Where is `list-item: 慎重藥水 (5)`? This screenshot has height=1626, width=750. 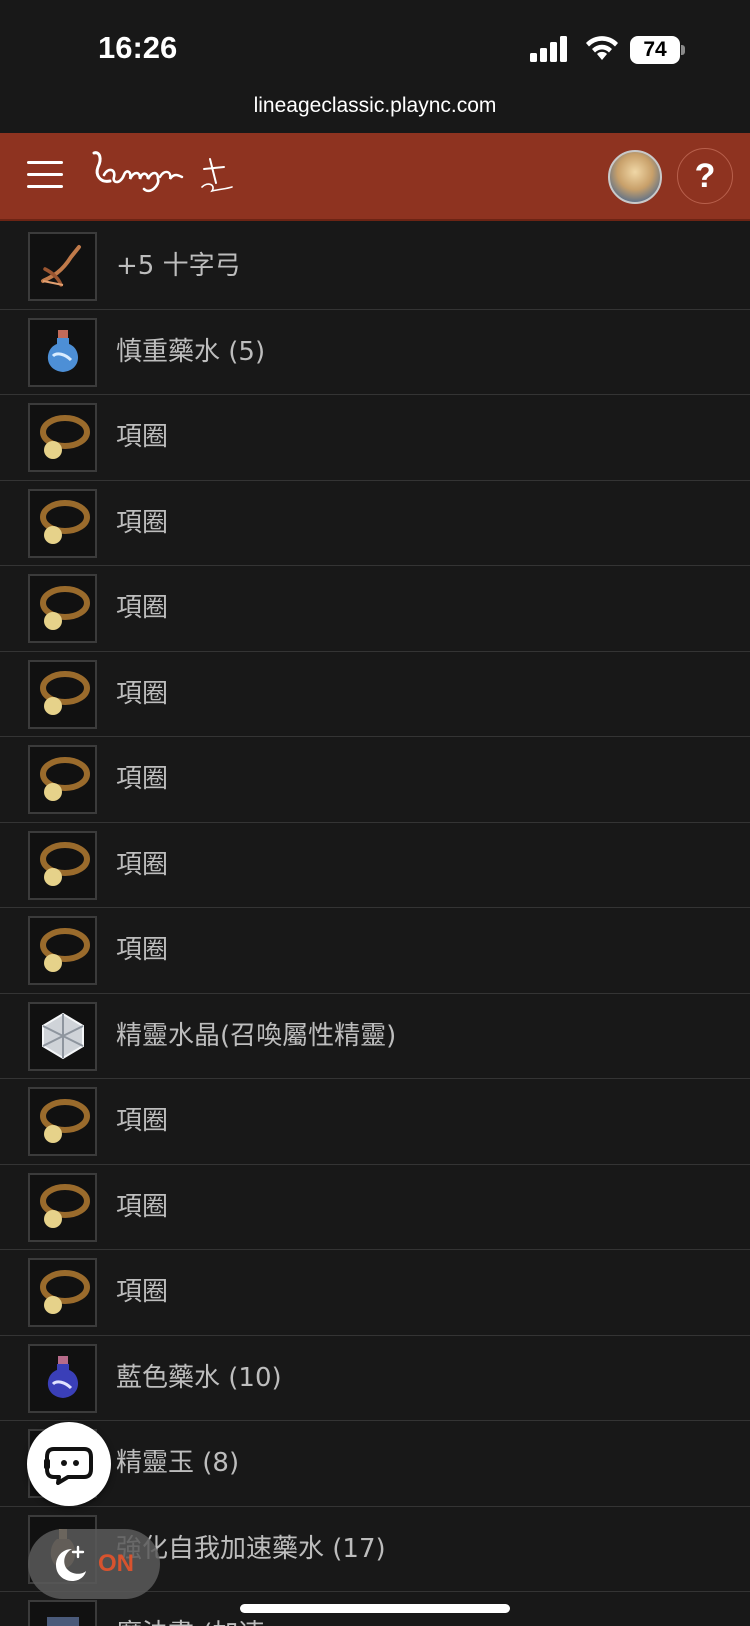 list-item: 慎重藥水 (5) is located at coordinates (375, 352).